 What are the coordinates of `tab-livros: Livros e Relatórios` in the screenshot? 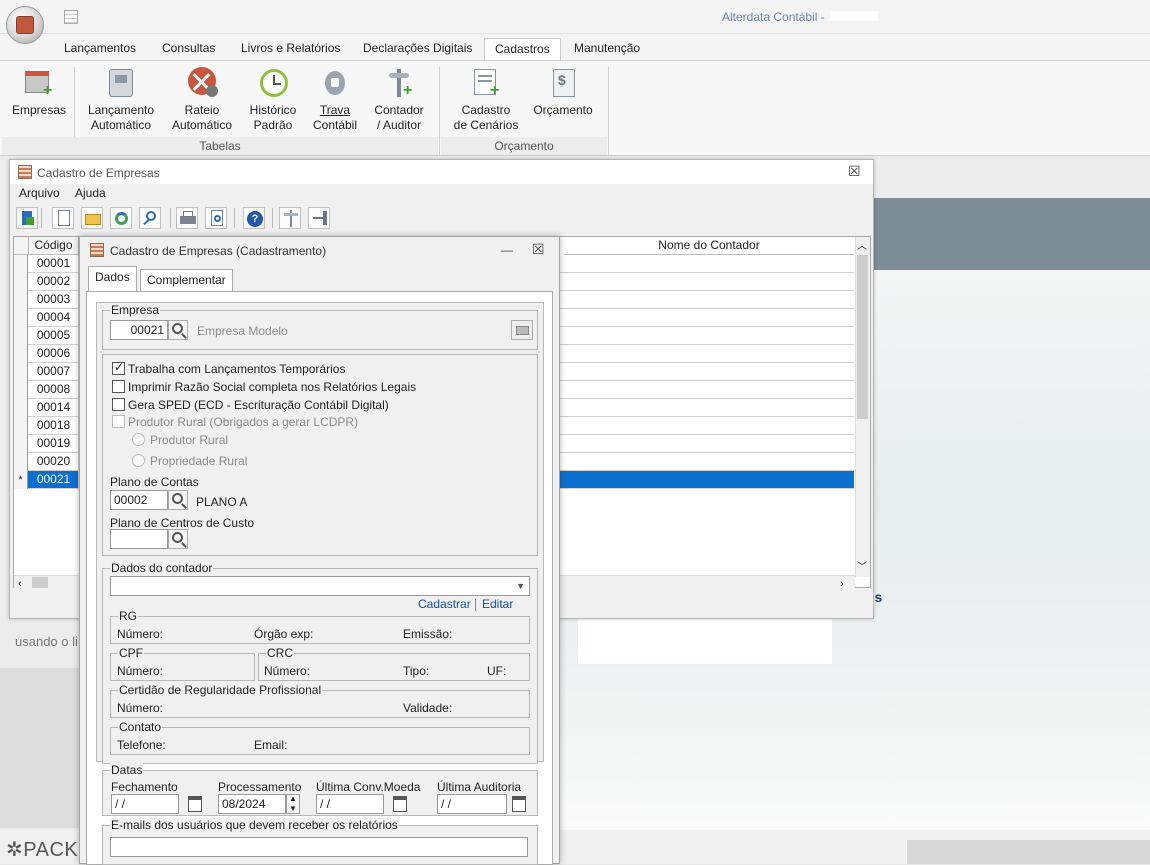 It's located at (290, 49).